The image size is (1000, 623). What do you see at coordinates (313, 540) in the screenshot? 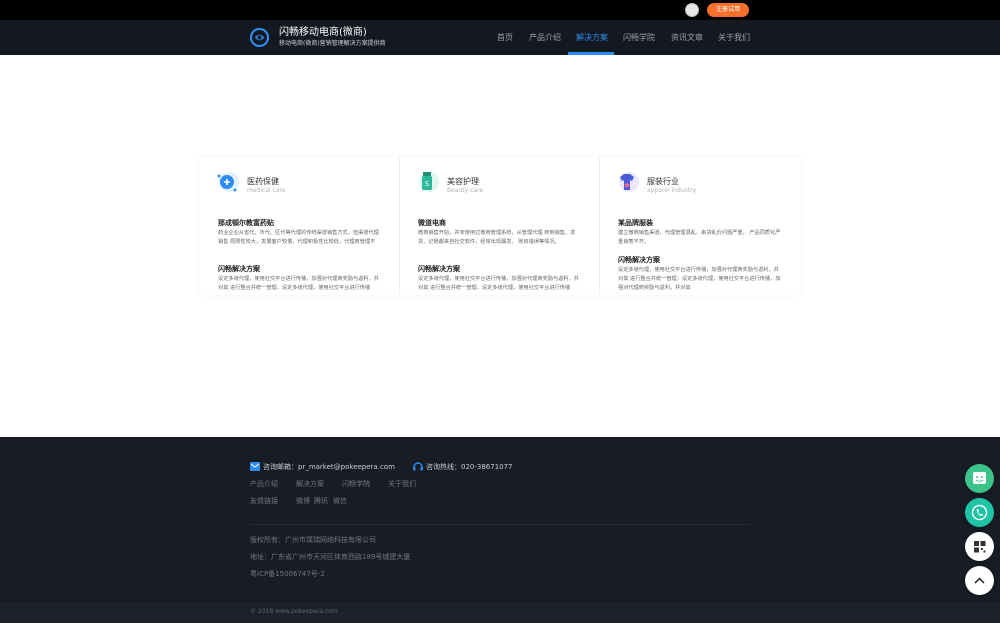
I see `footer-rights: 版权所有：广州市璞瑞网络科技有限公司` at bounding box center [313, 540].